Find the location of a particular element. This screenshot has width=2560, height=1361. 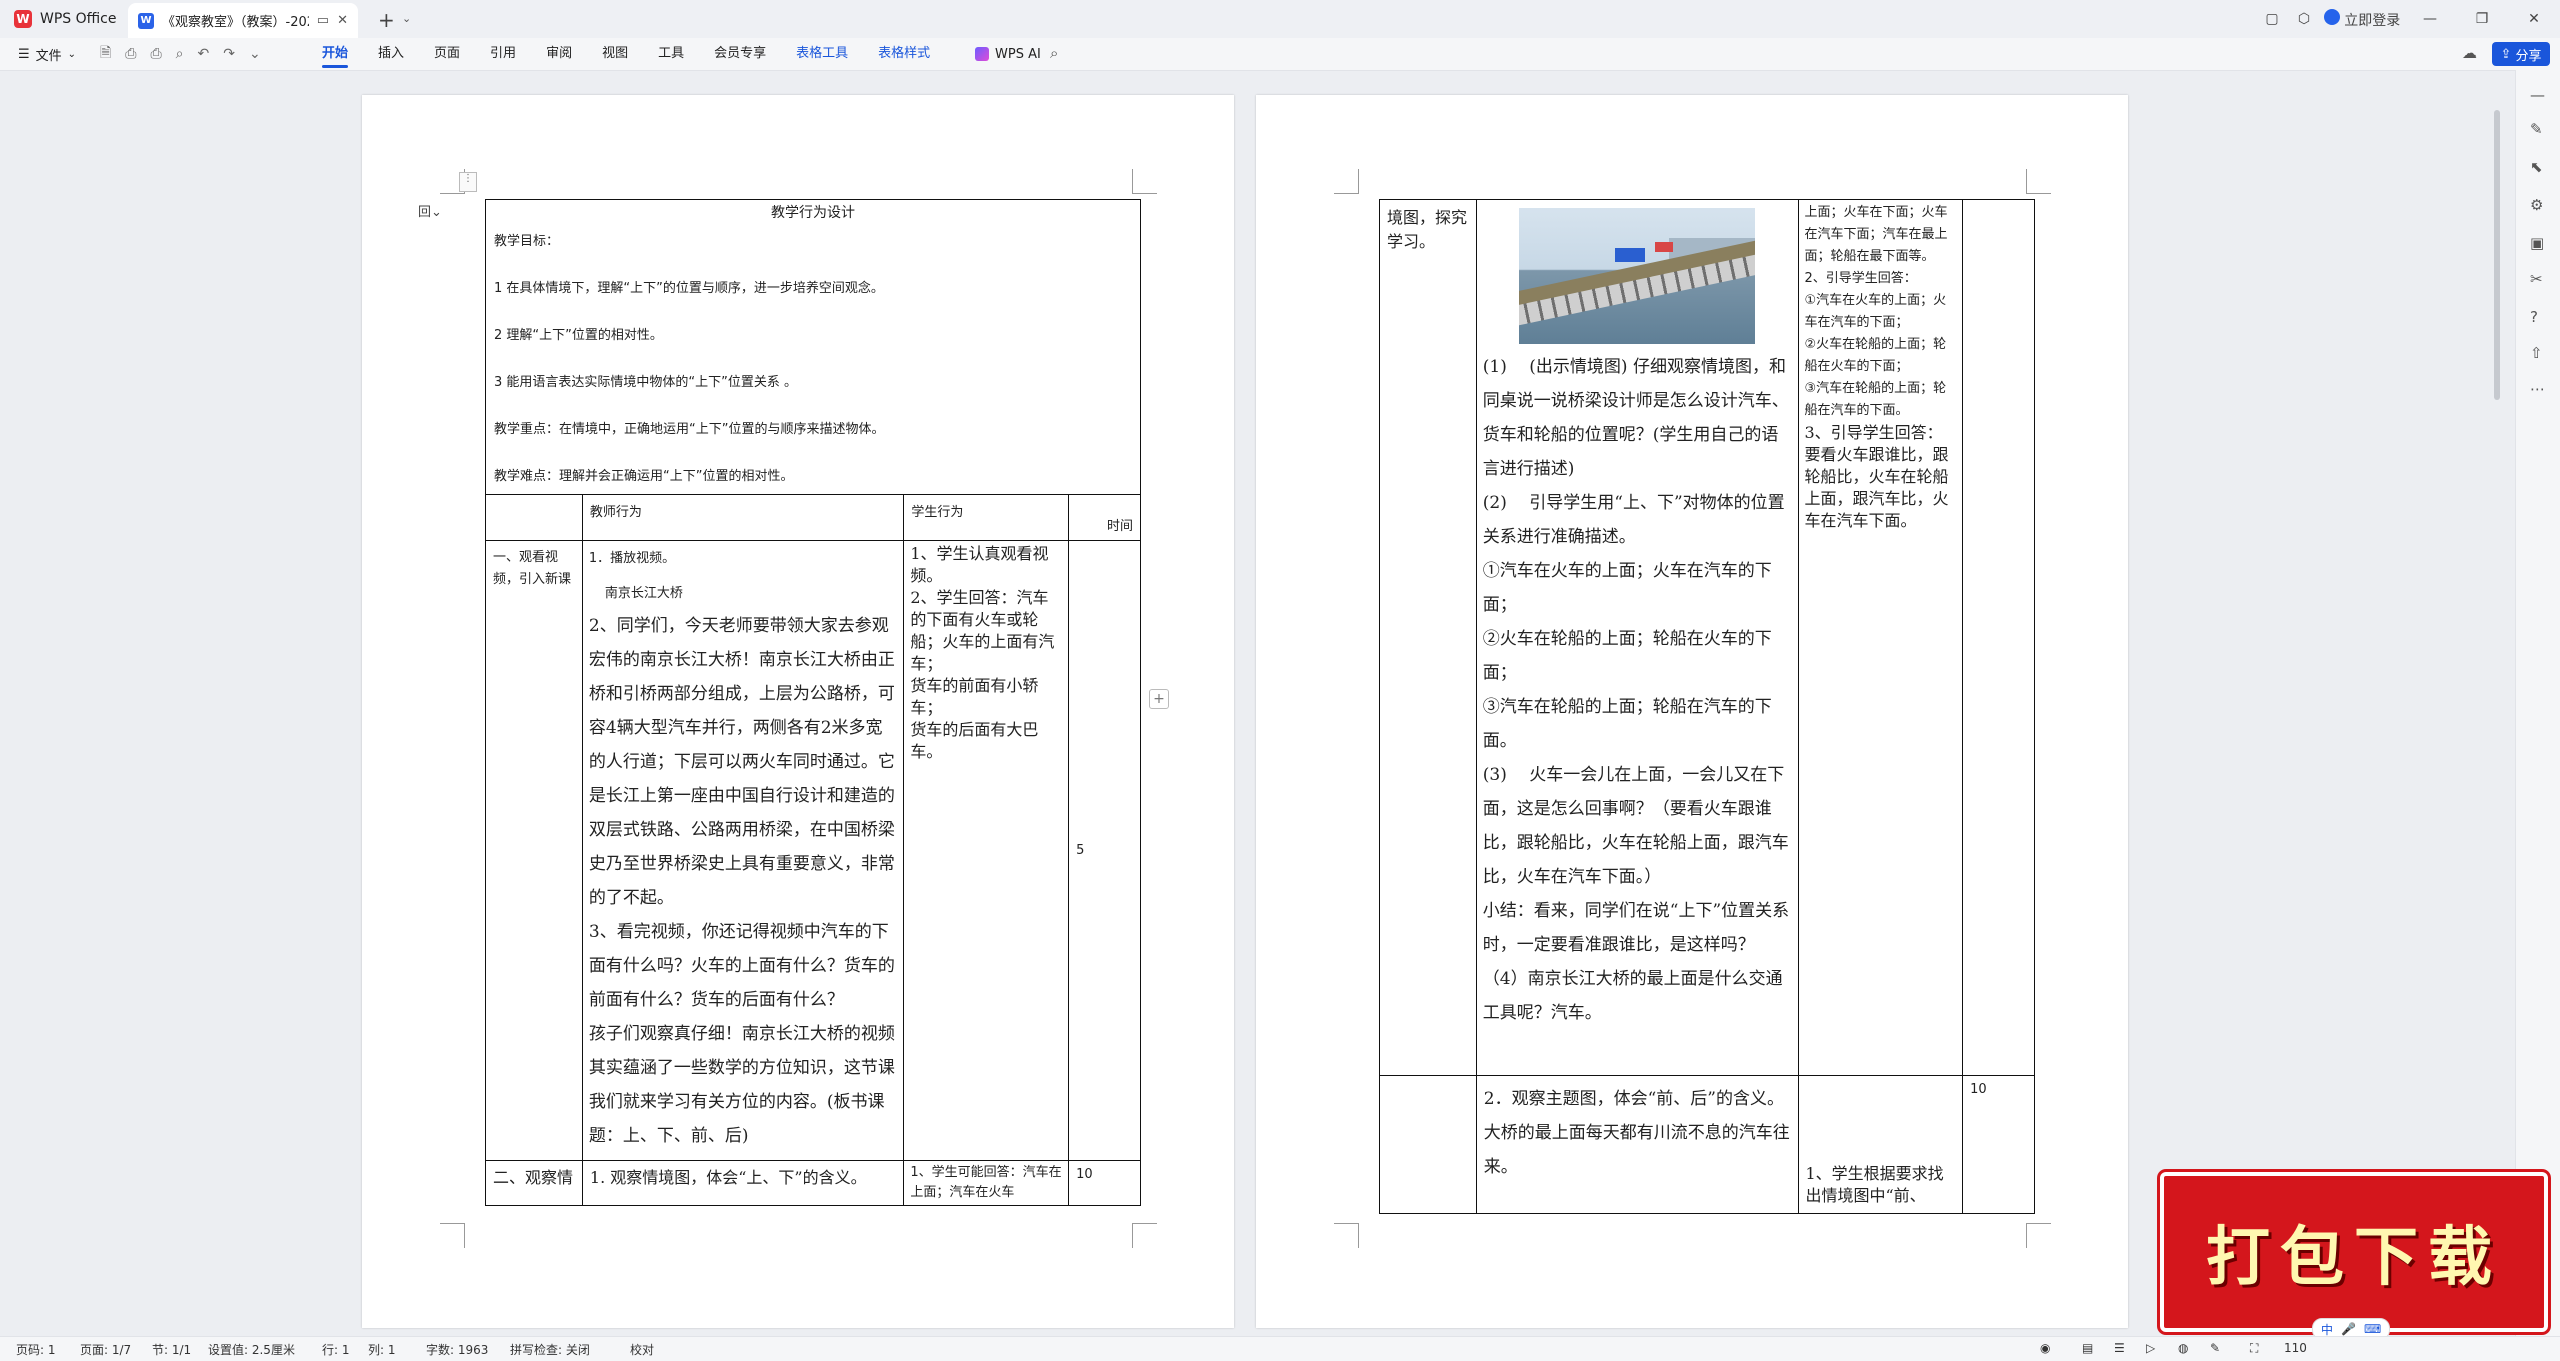

status-pages: 页面: 1/7 is located at coordinates (105, 1349).